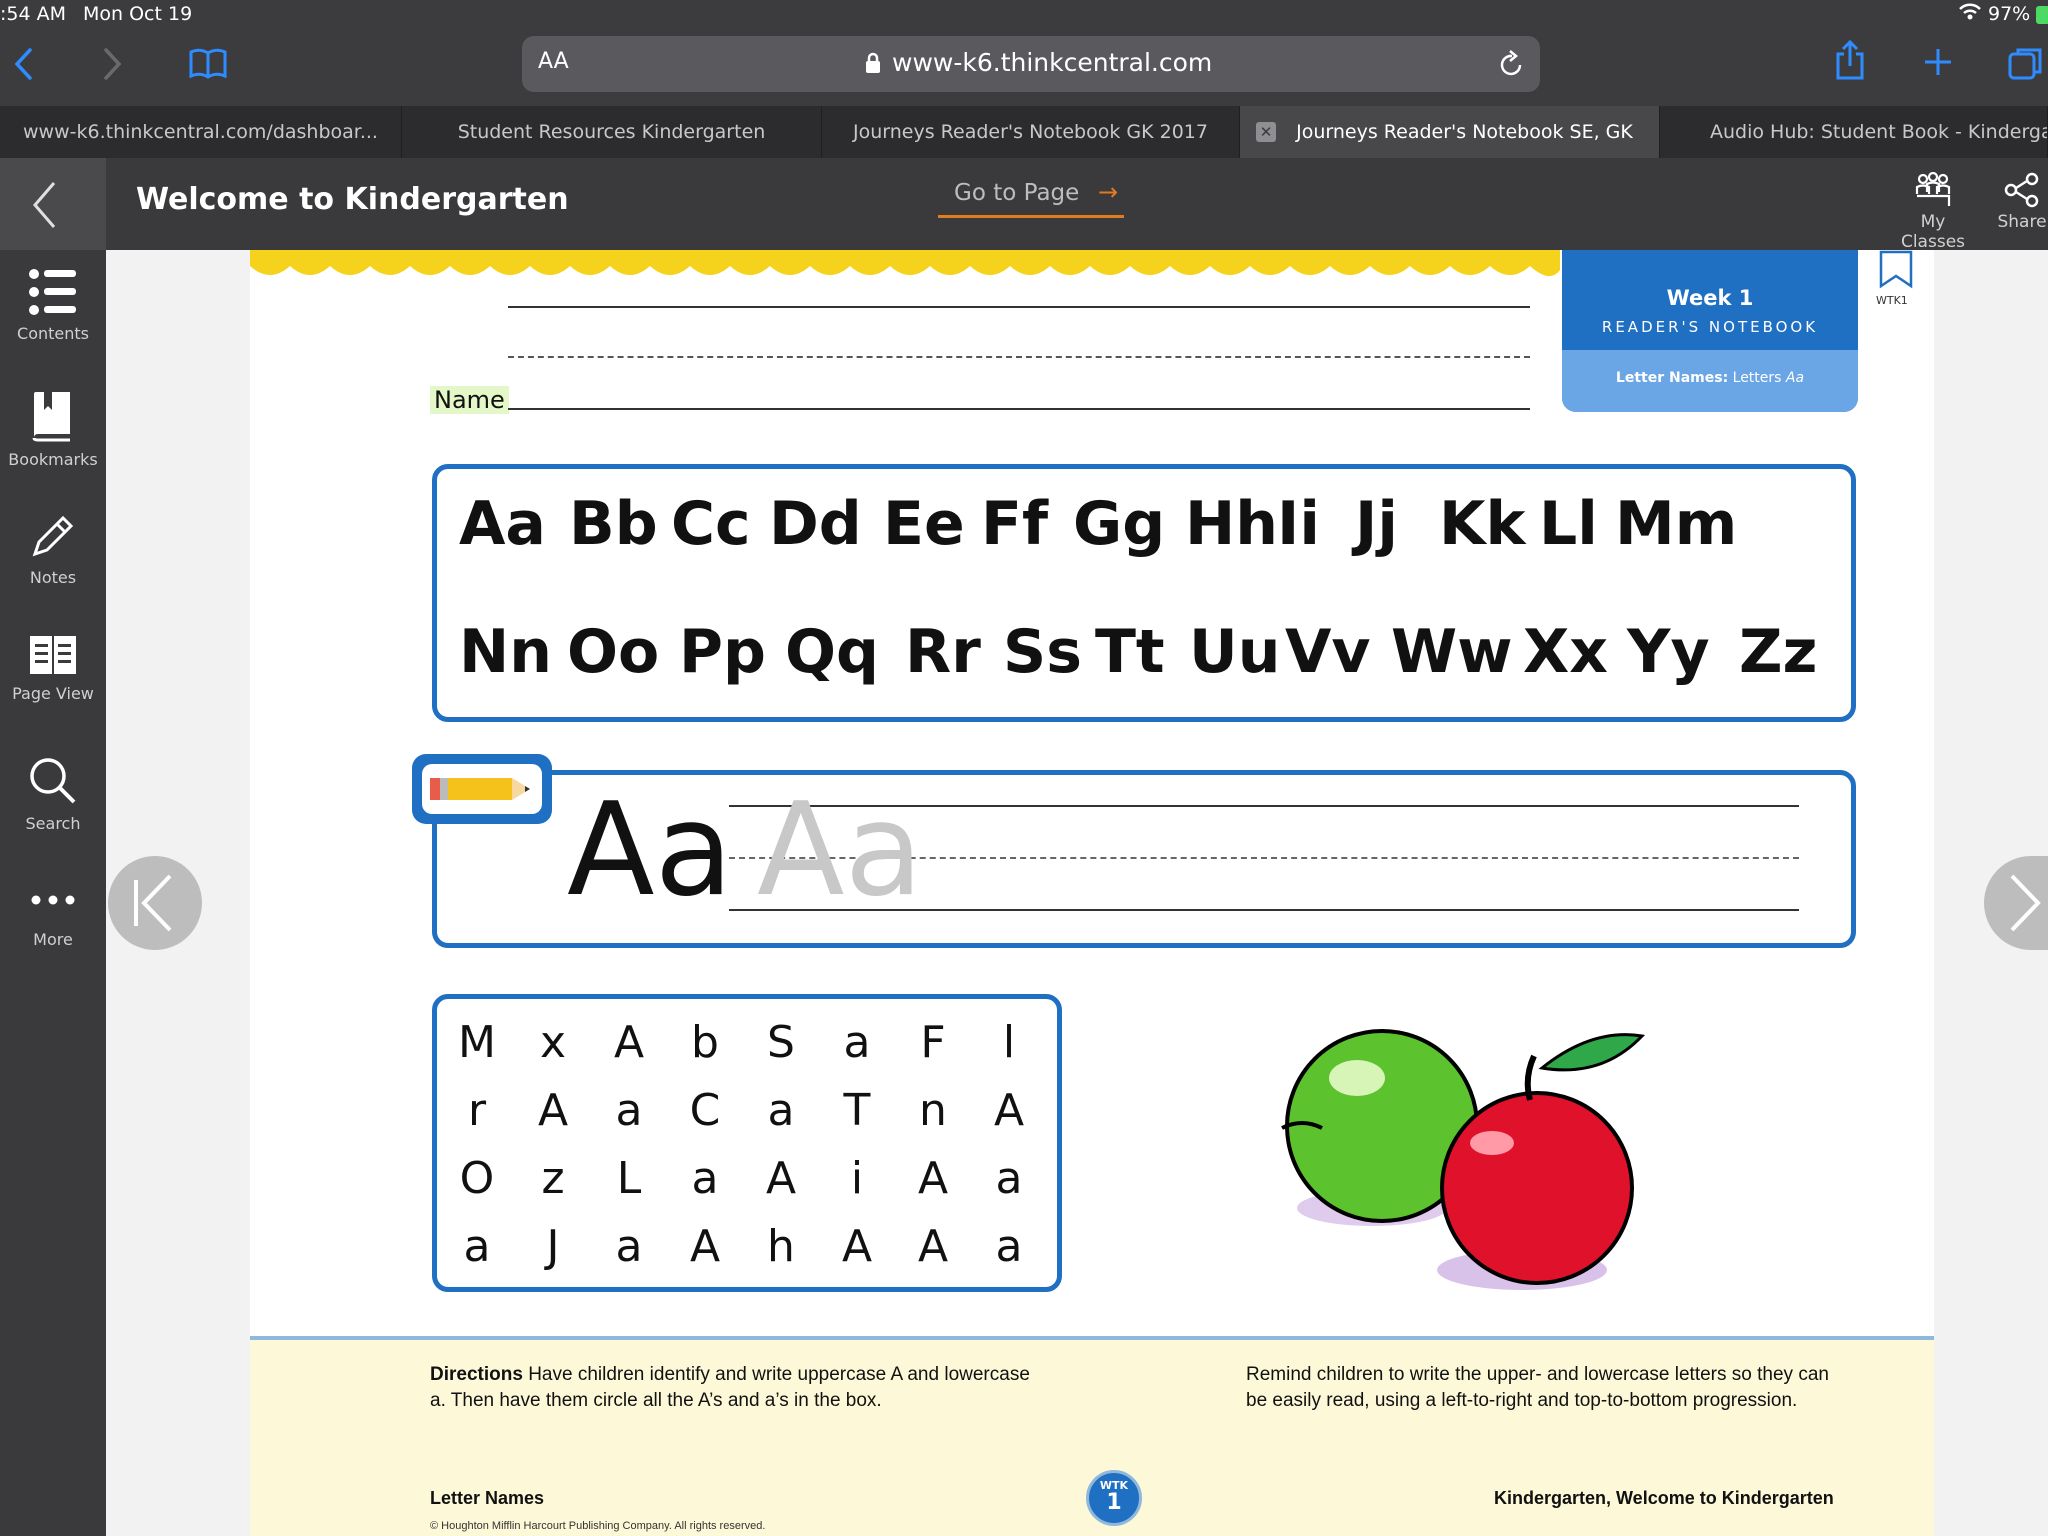 Image resolution: width=2048 pixels, height=1536 pixels. Describe the element at coordinates (1009, 1042) in the screenshot. I see `letter-hunt-cell: l` at that location.